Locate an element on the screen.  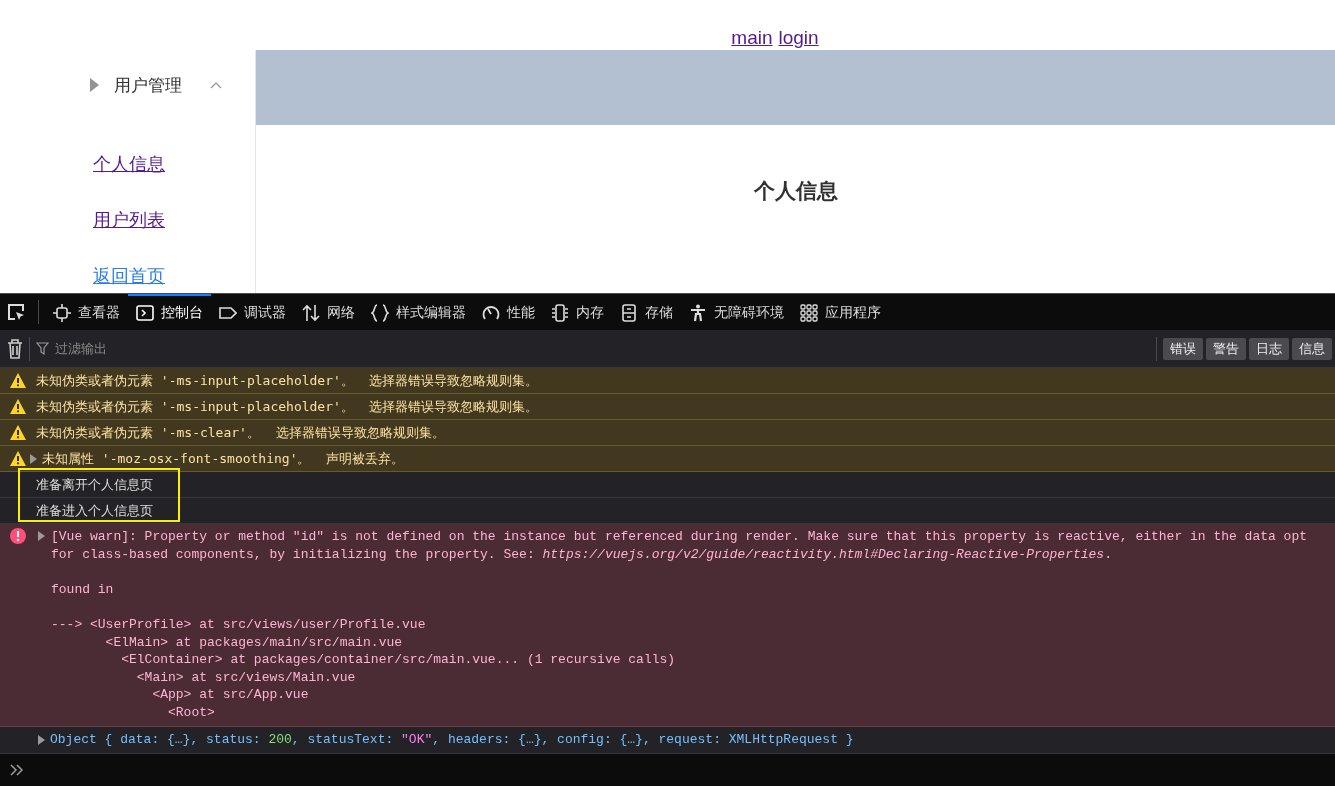
level-filter-button: 信息 is located at coordinates (1312, 348).